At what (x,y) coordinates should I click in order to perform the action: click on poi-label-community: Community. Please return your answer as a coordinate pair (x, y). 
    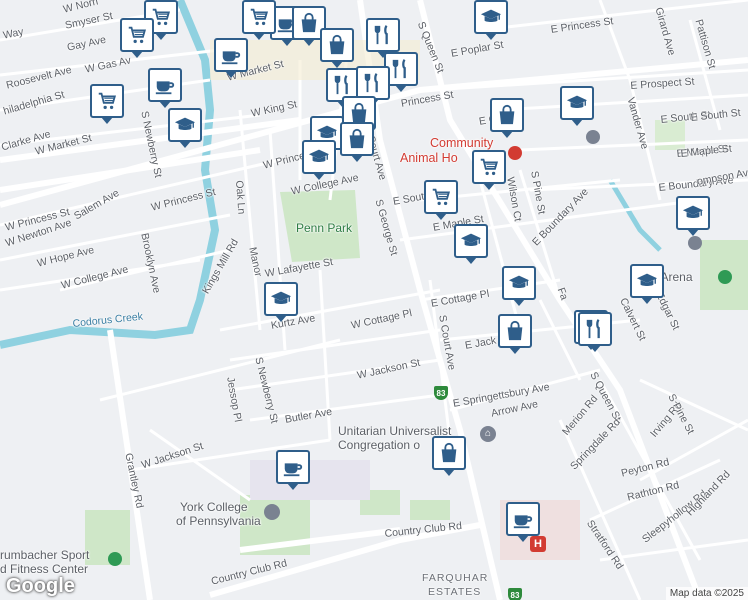
    Looking at the image, I should click on (461, 143).